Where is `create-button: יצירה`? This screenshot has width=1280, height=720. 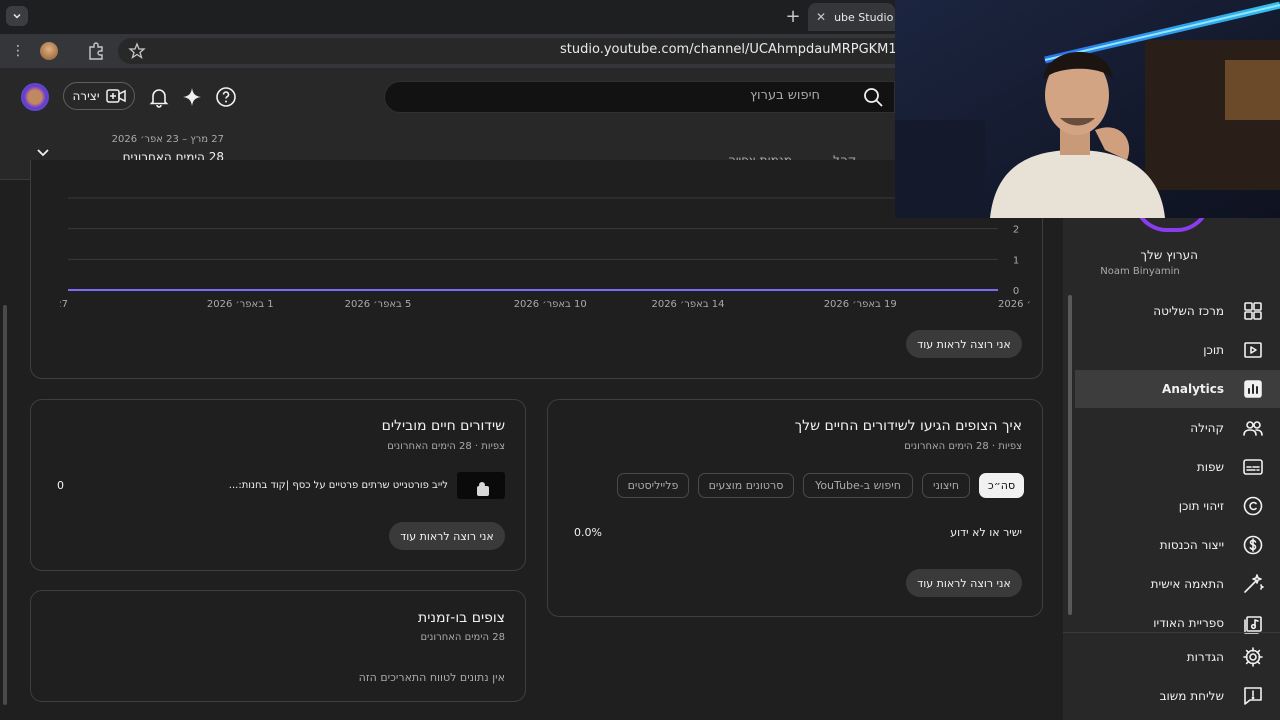
create-button: יצירה is located at coordinates (99, 96).